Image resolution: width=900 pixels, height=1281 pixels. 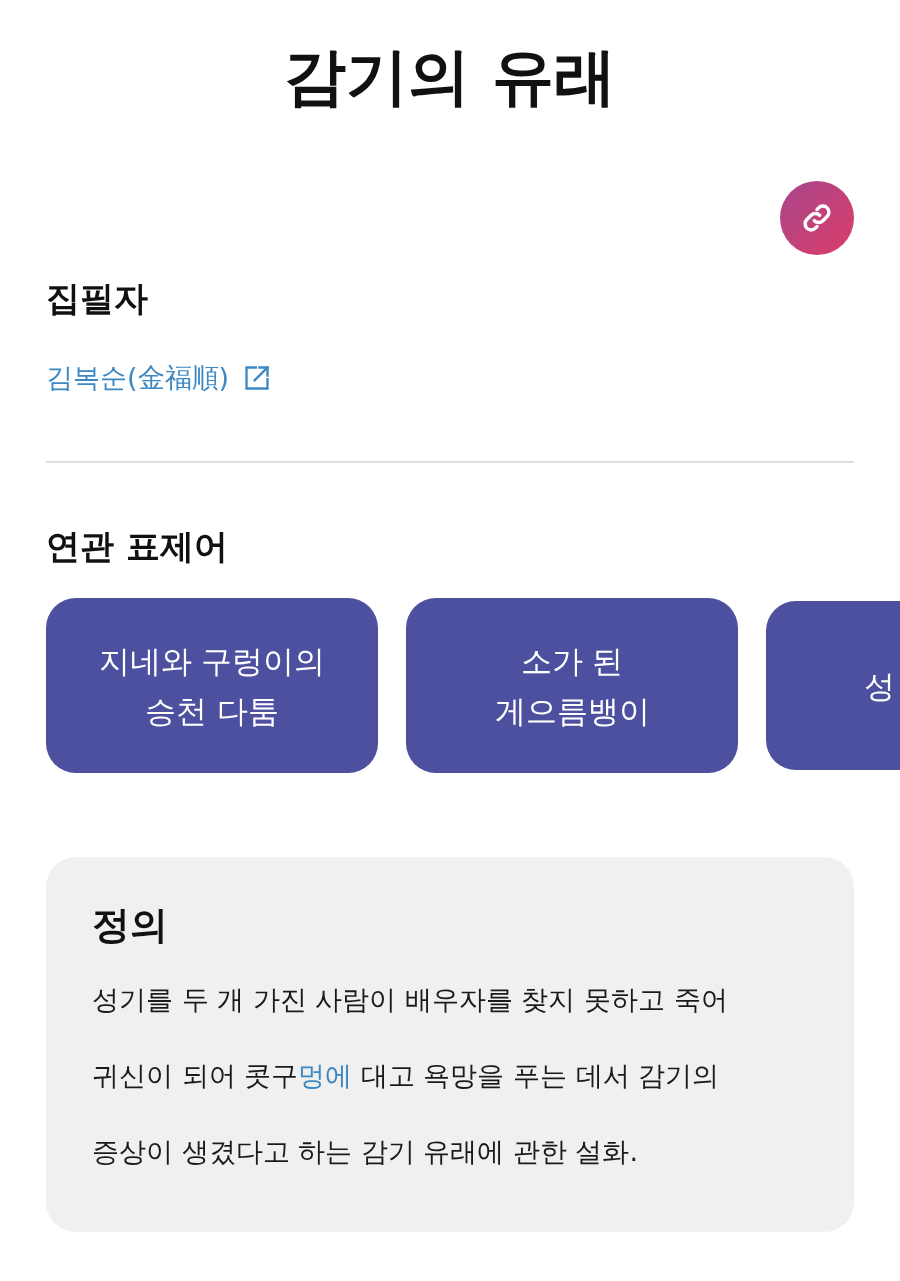 I want to click on definition-heading: 정의, so click(x=130, y=925).